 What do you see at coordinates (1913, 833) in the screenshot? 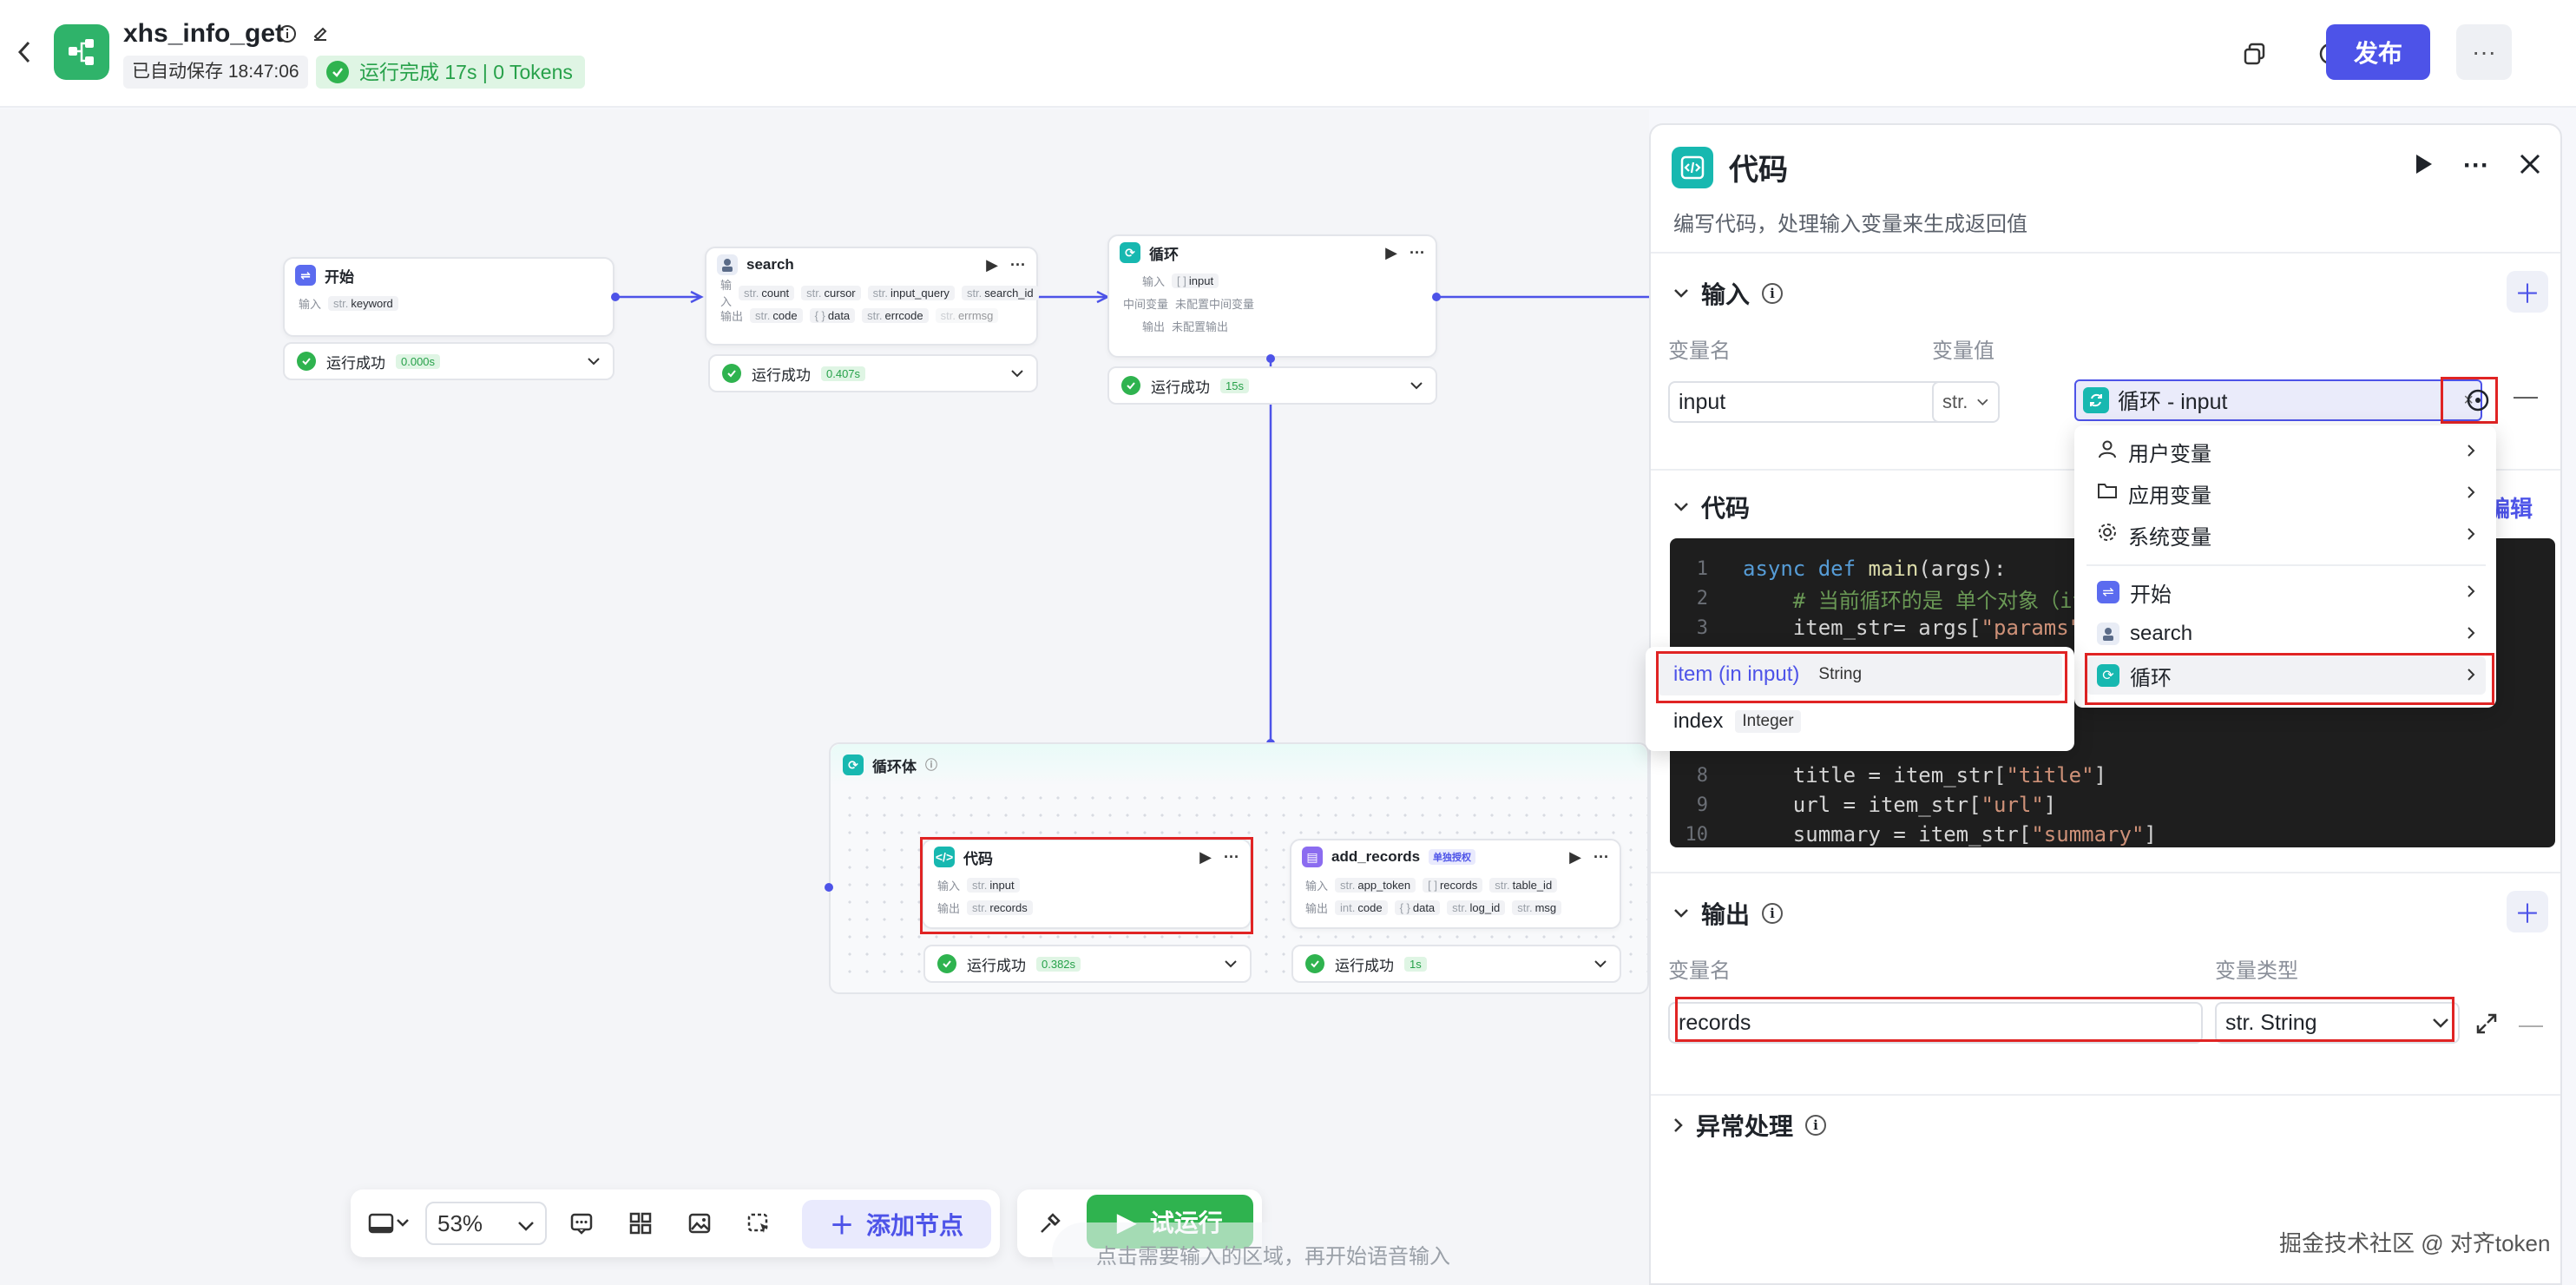
I see `code-line: 10 summary = item_str["summary"]` at bounding box center [1913, 833].